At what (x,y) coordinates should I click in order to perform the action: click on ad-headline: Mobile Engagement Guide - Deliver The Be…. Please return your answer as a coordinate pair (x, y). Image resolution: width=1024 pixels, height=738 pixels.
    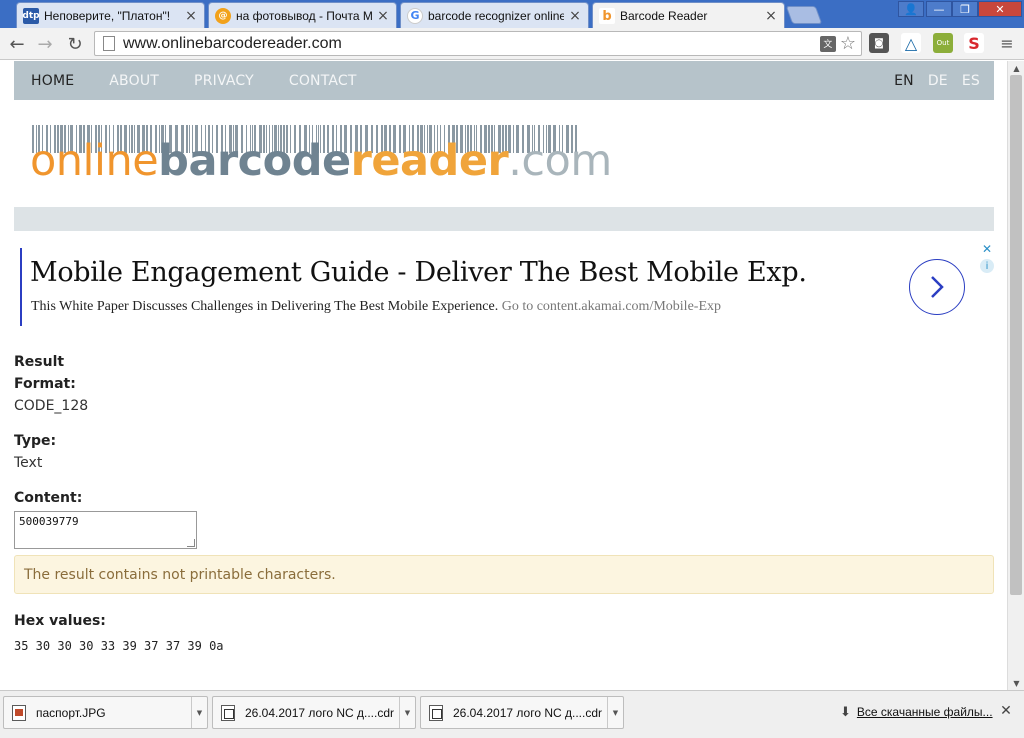
    Looking at the image, I should click on (418, 272).